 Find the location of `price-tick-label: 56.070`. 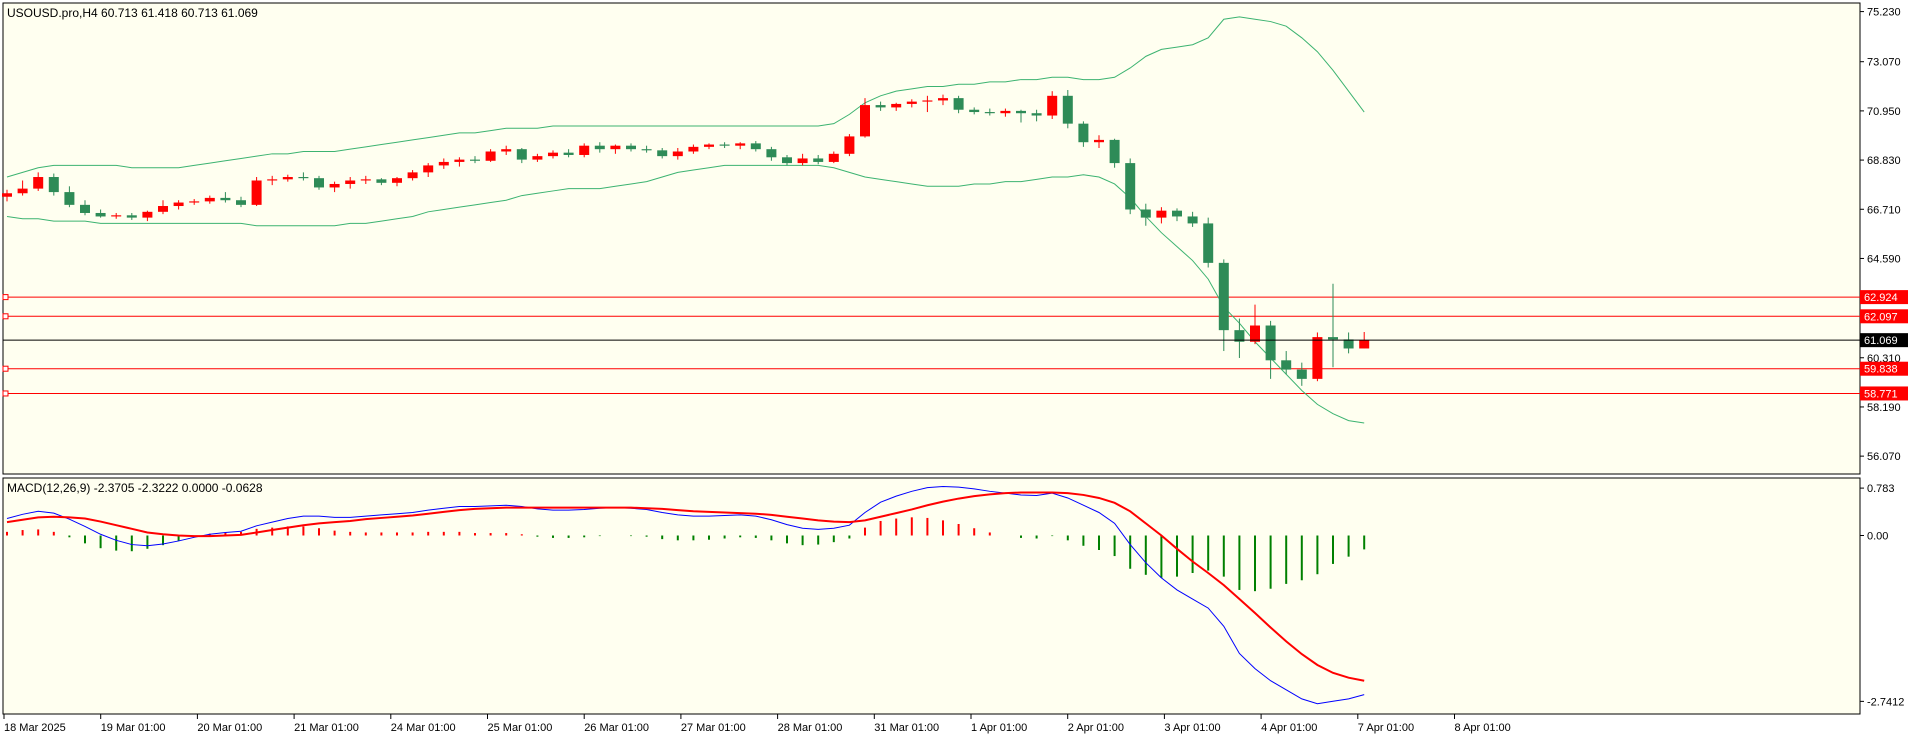

price-tick-label: 56.070 is located at coordinates (1884, 457).